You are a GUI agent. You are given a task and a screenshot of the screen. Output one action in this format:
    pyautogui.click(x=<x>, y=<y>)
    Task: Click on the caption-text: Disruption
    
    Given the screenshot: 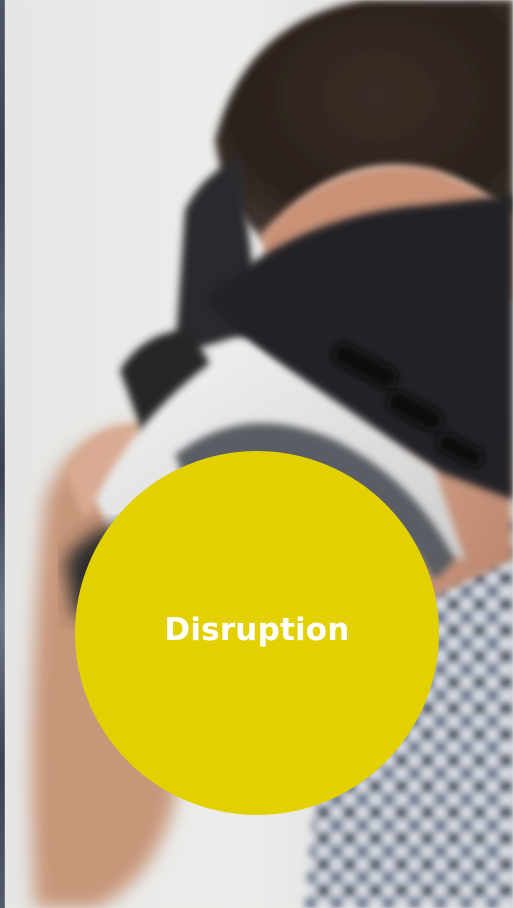 What is the action you would take?
    pyautogui.click(x=257, y=630)
    